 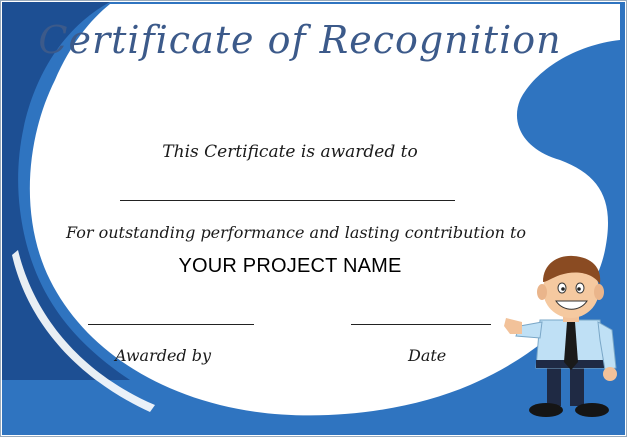 What do you see at coordinates (427, 355) in the screenshot?
I see `date-label: Date` at bounding box center [427, 355].